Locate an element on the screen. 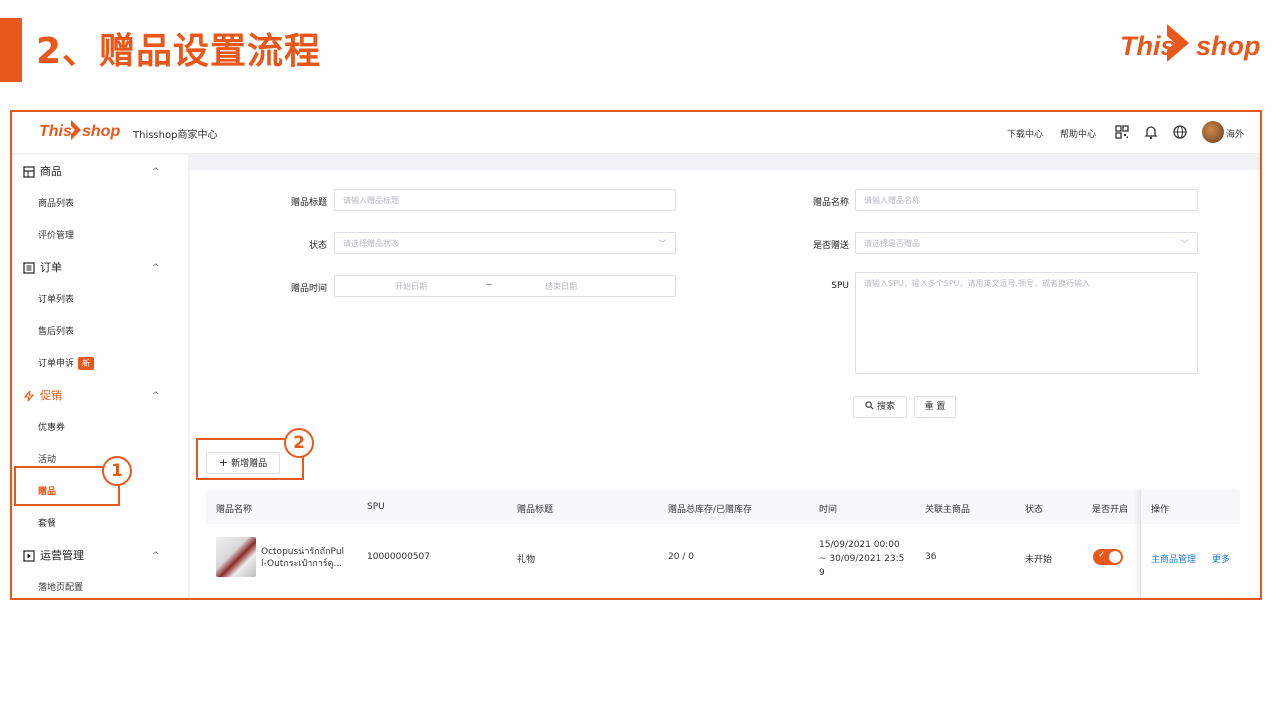 The height and width of the screenshot is (720, 1280). gift-title-label: 赠品标题 is located at coordinates (308, 203).